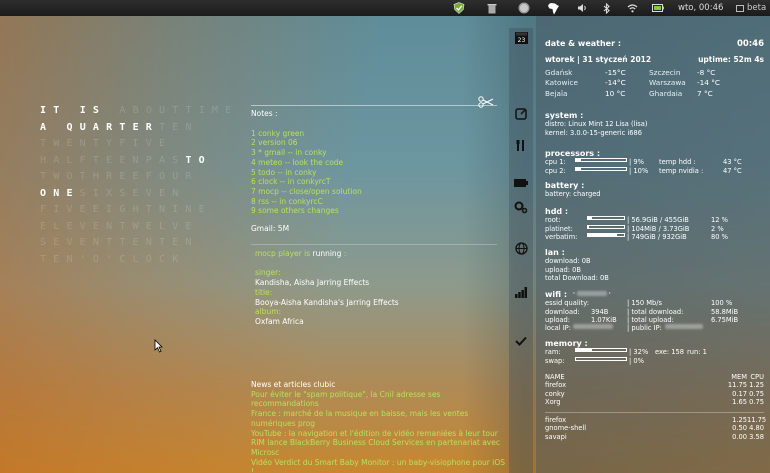  I want to click on africa-map-icon, so click(553, 8).